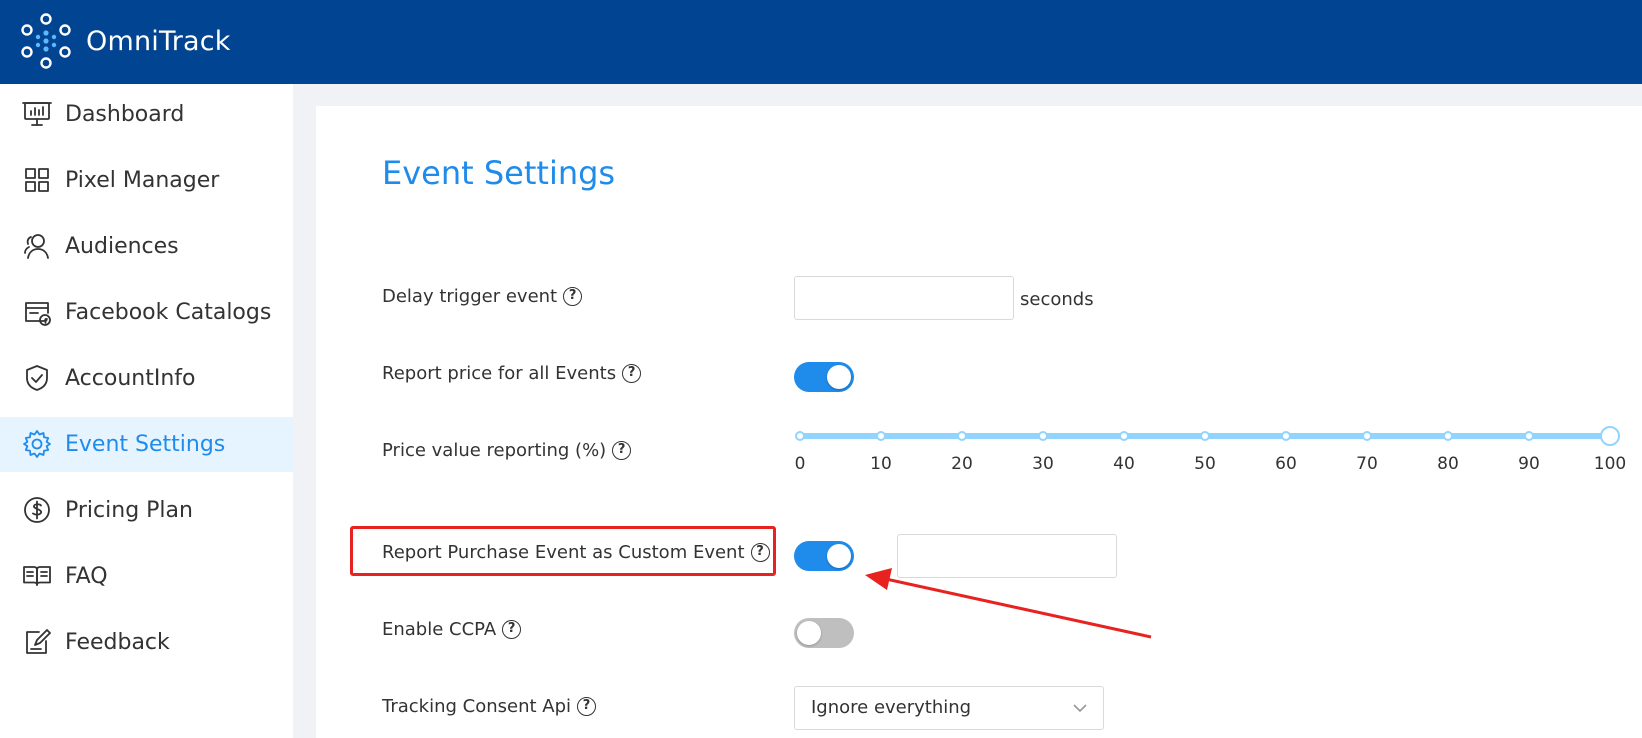 The width and height of the screenshot is (1642, 738). Describe the element at coordinates (821, 42) in the screenshot. I see `top-bar: OmniTrack` at that location.